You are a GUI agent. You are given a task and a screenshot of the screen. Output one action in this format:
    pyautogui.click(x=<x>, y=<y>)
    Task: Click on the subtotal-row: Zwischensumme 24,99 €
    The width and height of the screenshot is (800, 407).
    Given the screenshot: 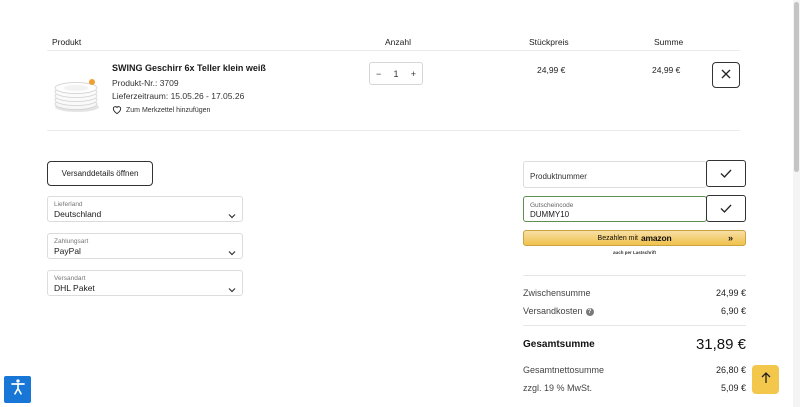 What is the action you would take?
    pyautogui.click(x=634, y=293)
    